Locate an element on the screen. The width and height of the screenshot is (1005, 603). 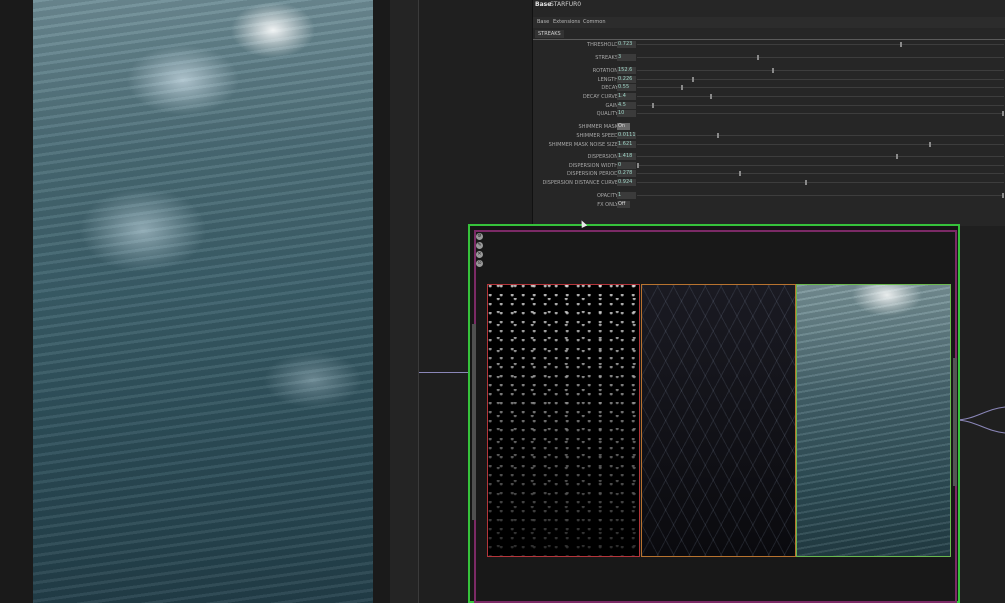
param-row-shimmer-mask: SHIMMER MASK On is located at coordinates (769, 127).